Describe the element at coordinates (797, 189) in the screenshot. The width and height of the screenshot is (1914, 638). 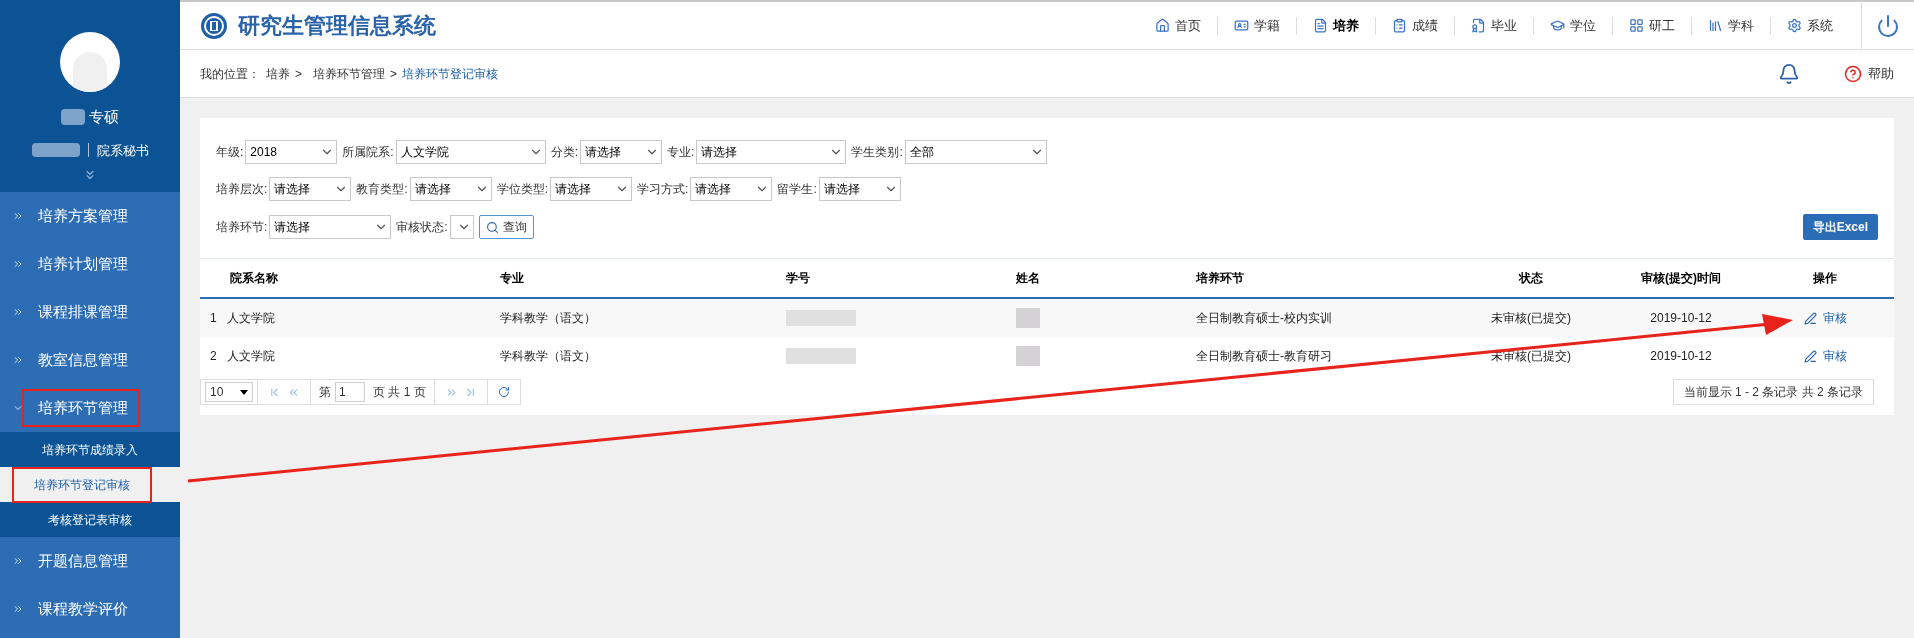
I see `filter-label: 留学生:` at that location.